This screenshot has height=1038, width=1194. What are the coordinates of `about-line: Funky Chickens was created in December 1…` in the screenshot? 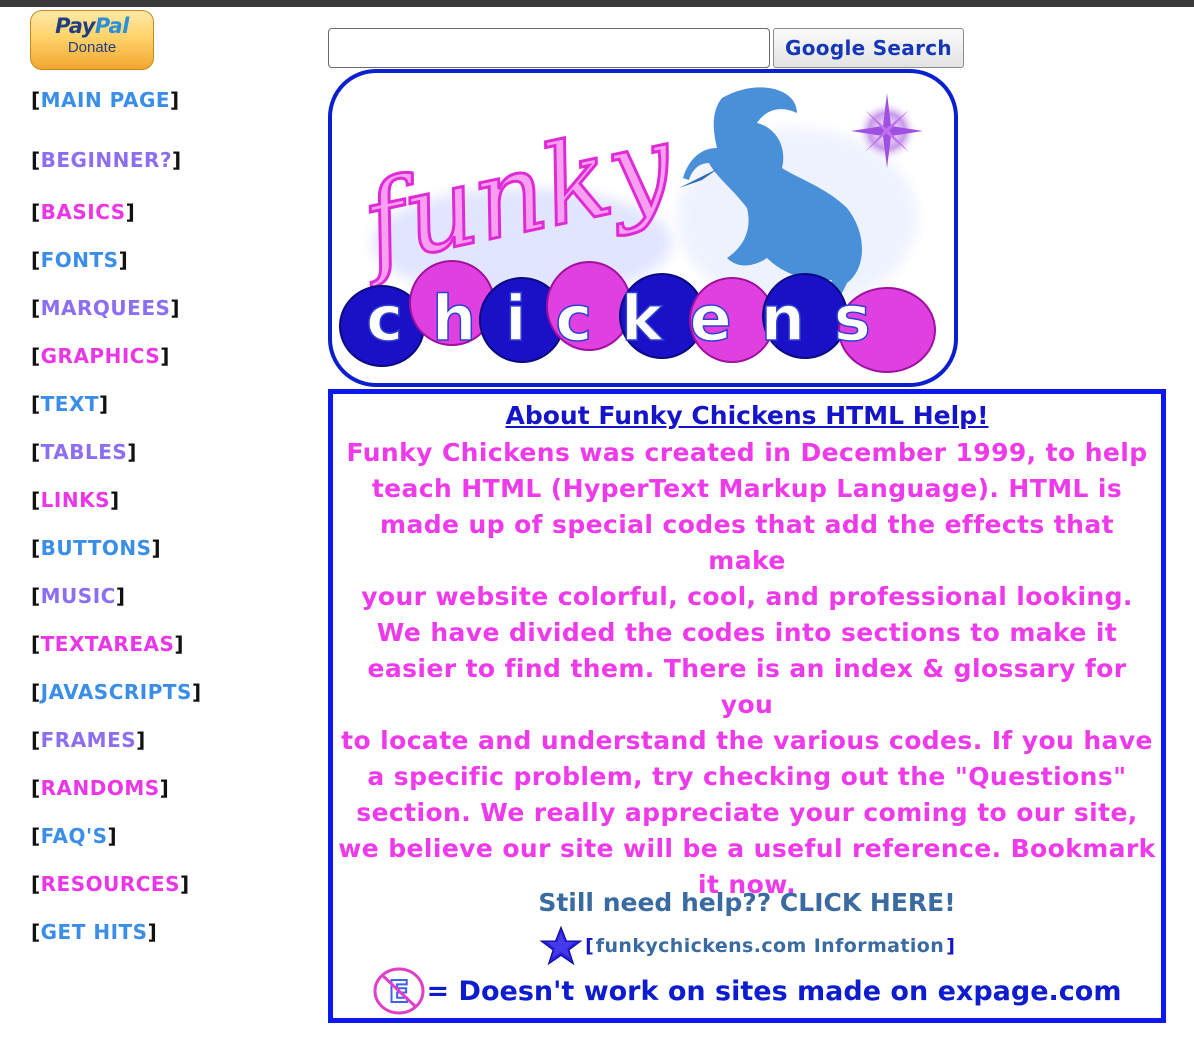 It's located at (747, 452).